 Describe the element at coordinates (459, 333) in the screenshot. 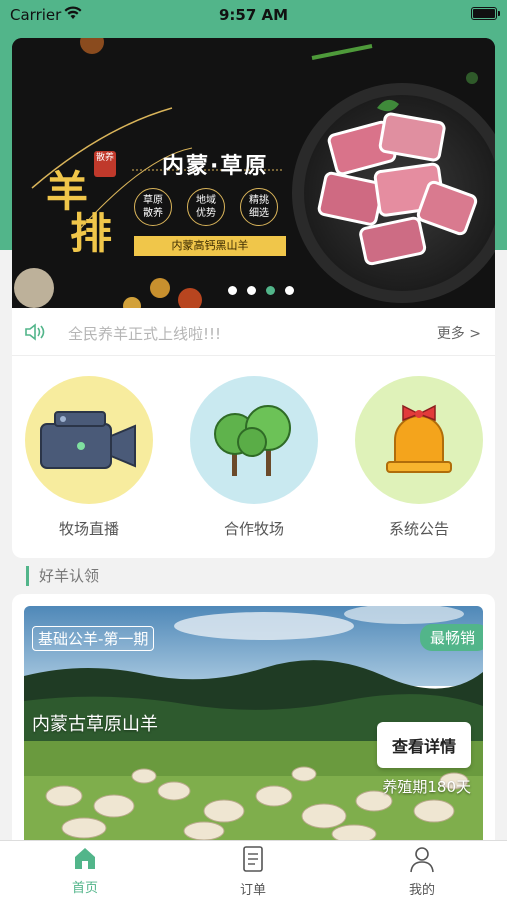

I see `more-link: 更多 >` at that location.